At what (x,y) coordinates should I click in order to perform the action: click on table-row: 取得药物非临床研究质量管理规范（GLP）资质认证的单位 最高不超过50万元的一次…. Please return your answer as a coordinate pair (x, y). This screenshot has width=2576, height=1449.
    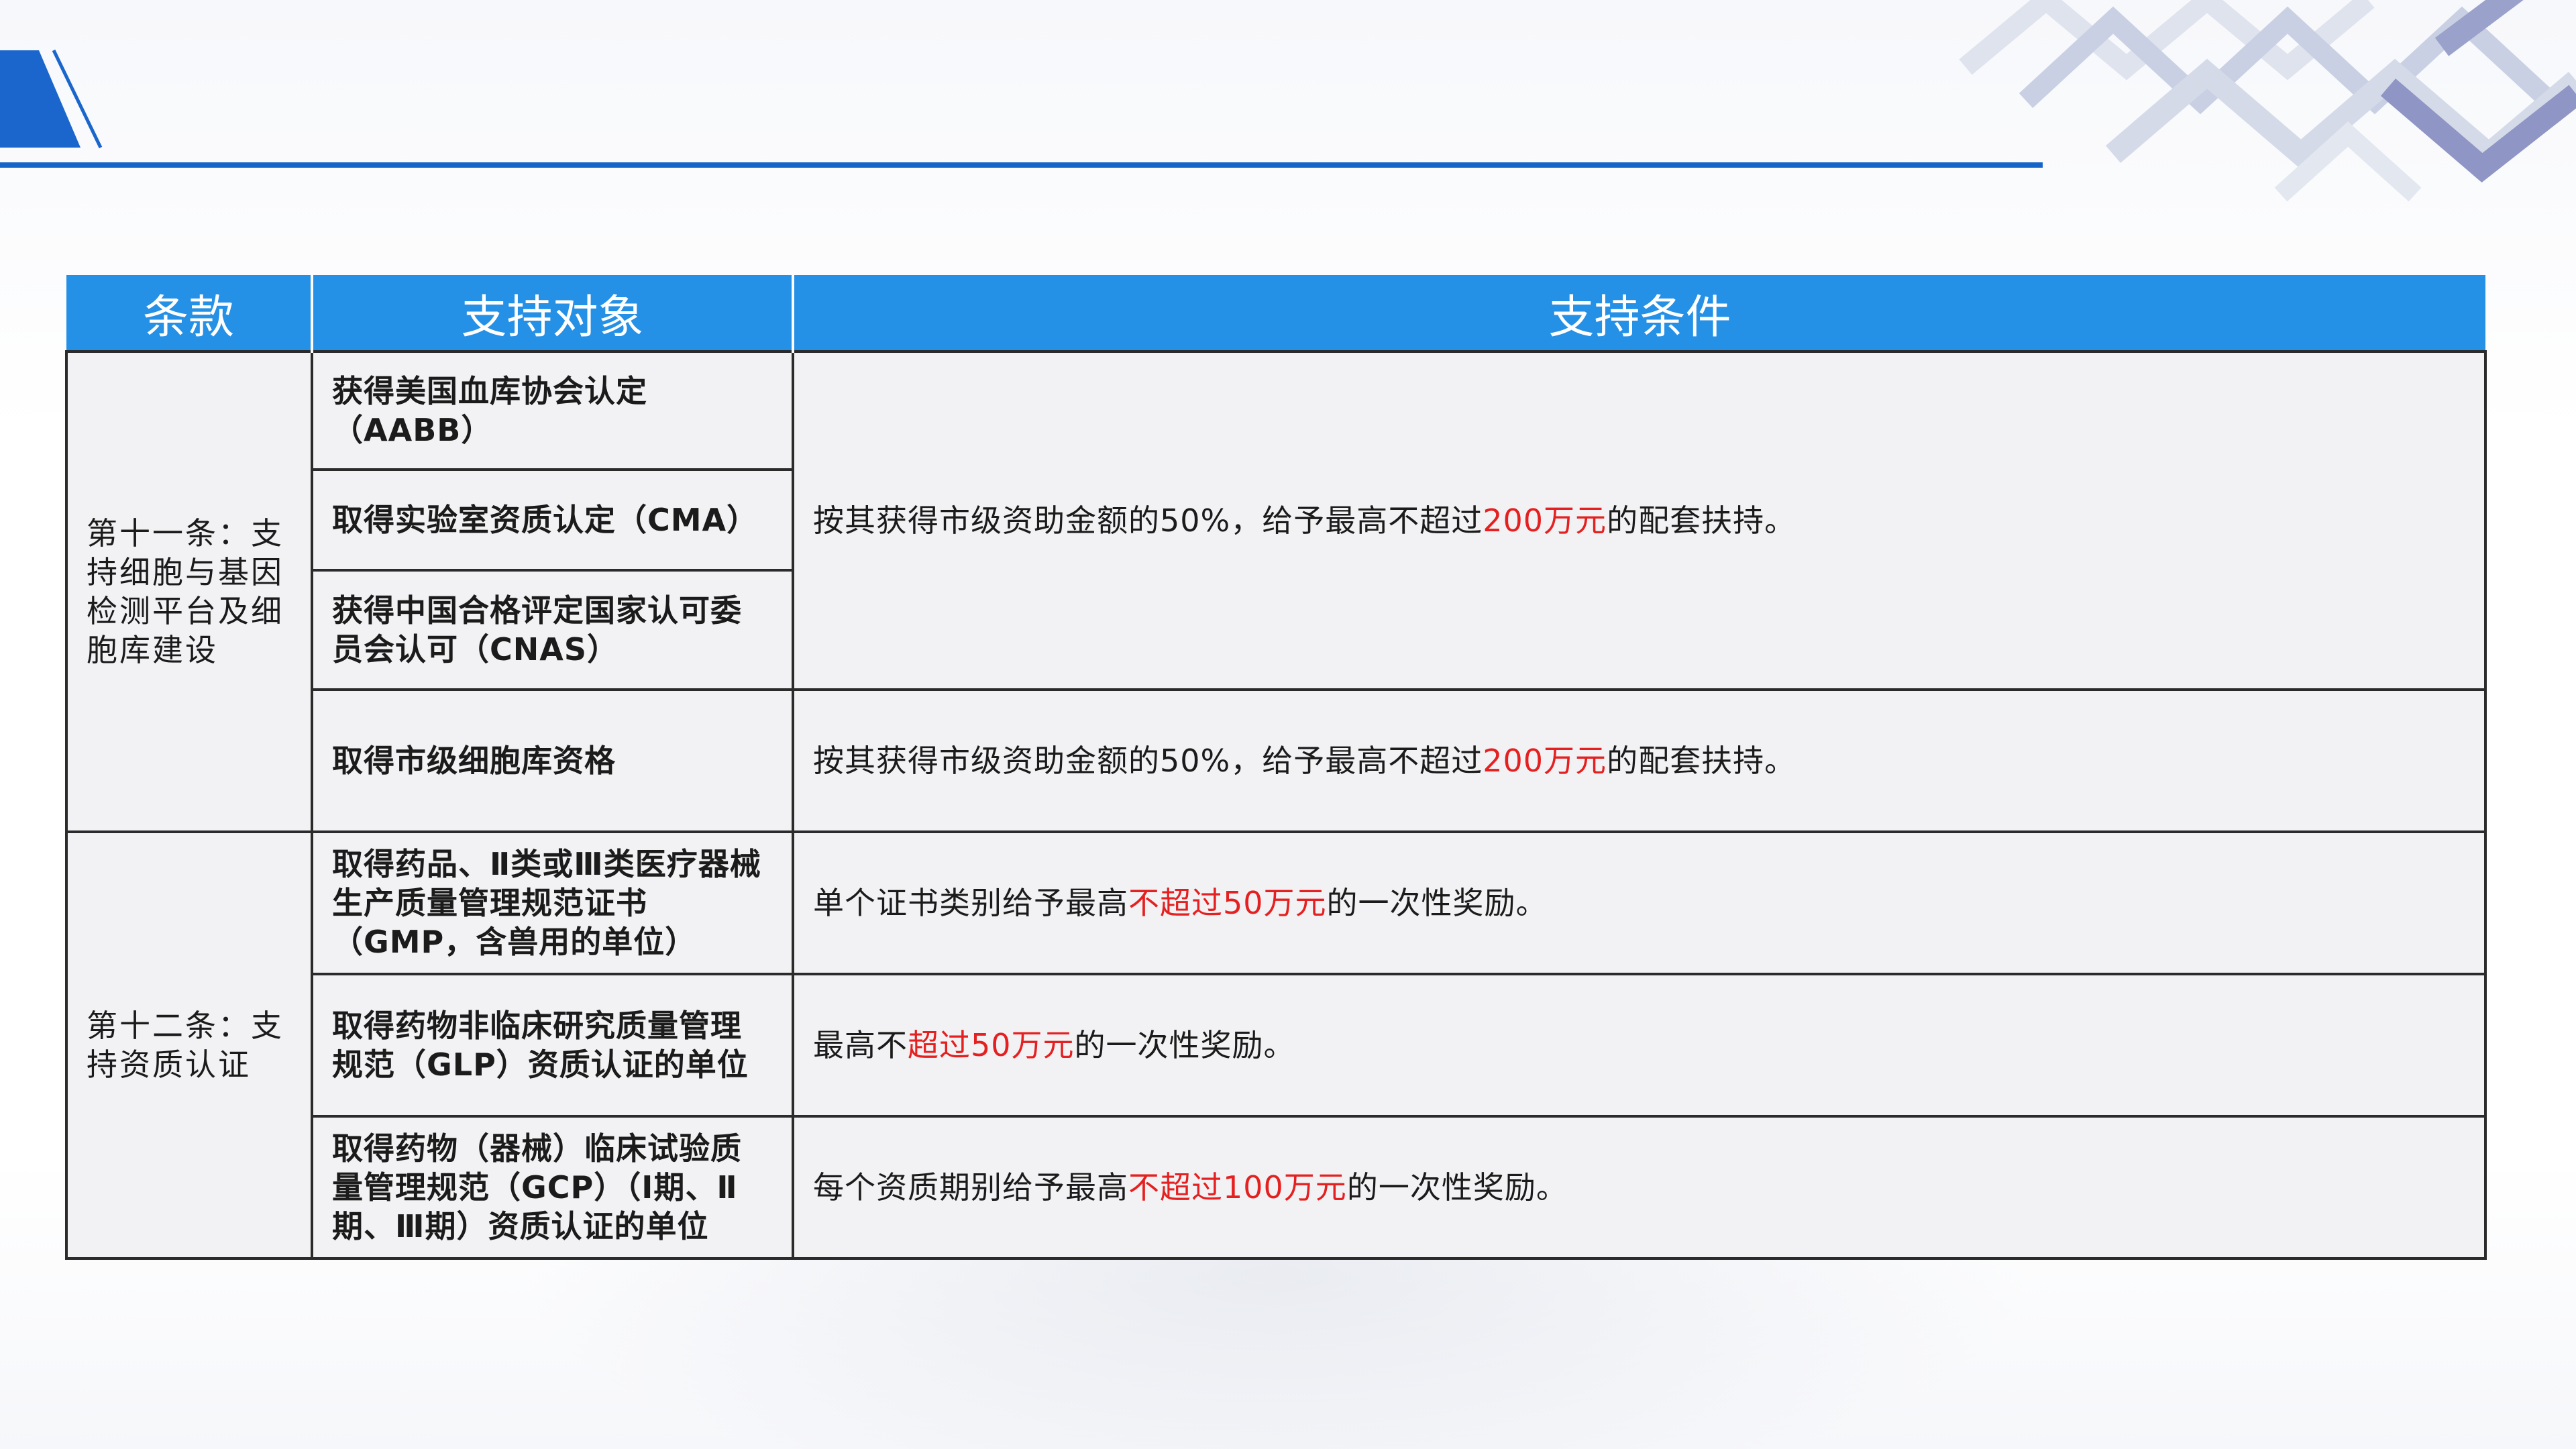
    Looking at the image, I should click on (1276, 1045).